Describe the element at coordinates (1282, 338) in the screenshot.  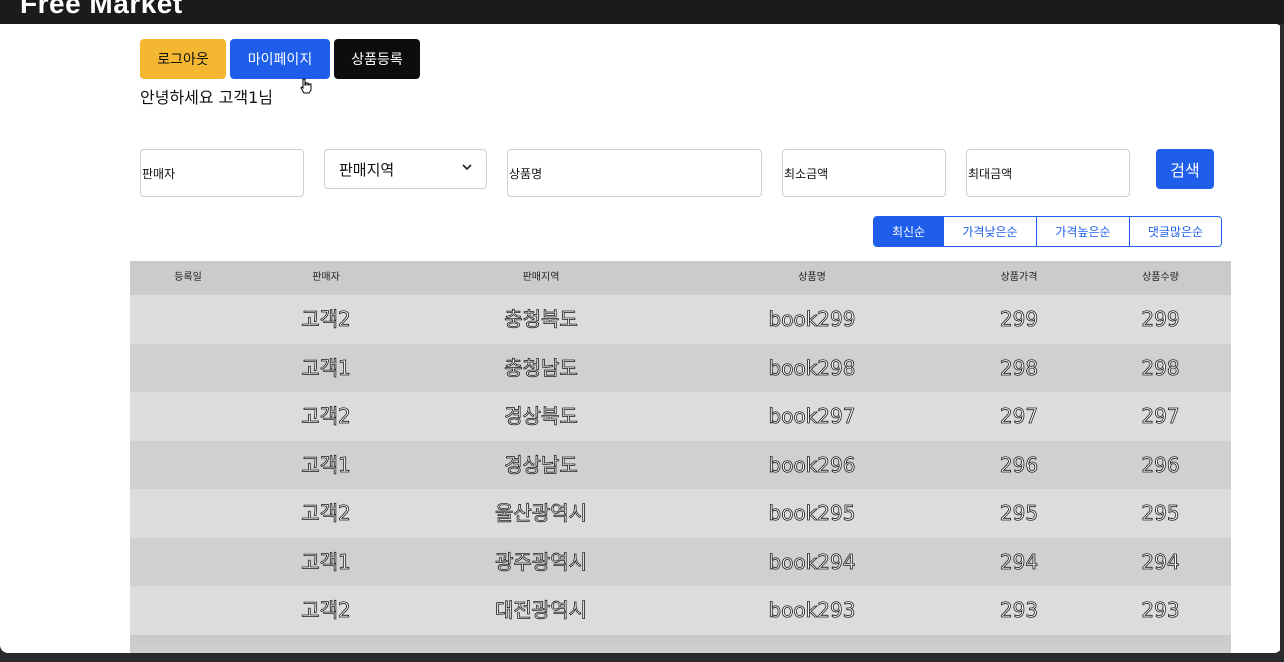
I see `window-edge` at that location.